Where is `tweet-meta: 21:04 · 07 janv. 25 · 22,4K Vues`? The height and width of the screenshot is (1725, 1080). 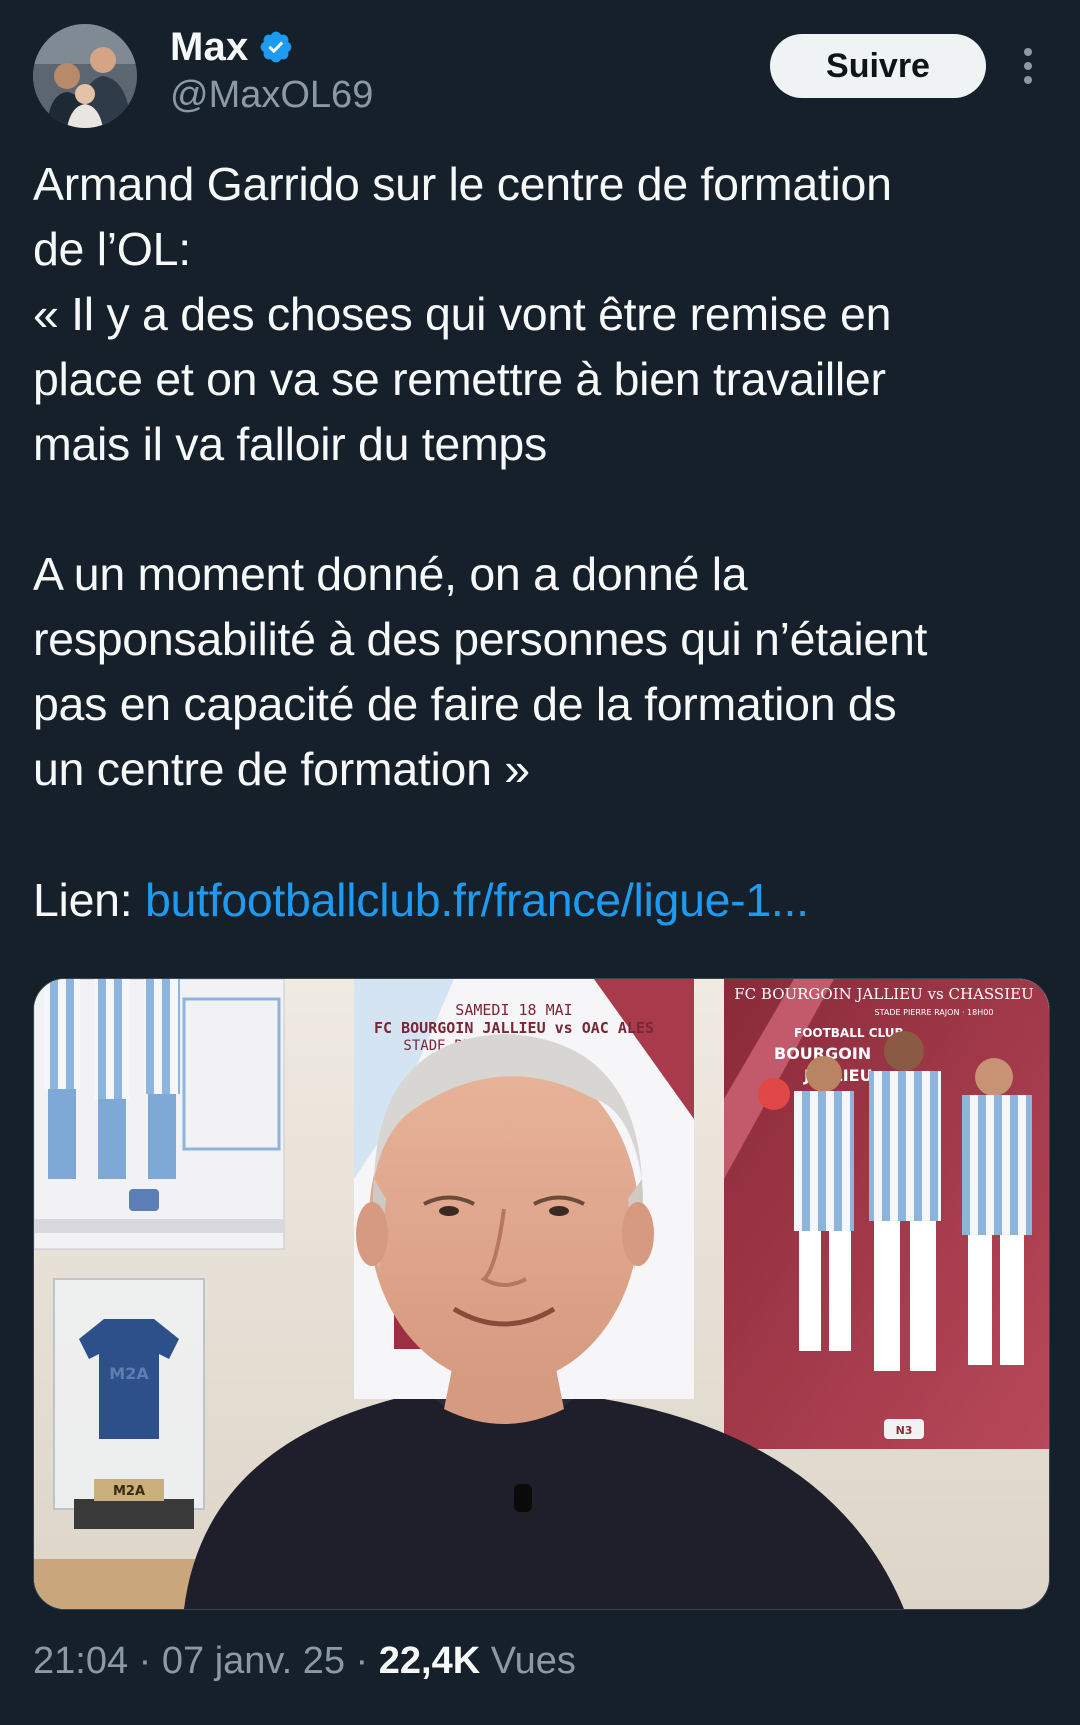
tweet-meta: 21:04 · 07 janv. 25 · 22,4K Vues is located at coordinates (304, 1661).